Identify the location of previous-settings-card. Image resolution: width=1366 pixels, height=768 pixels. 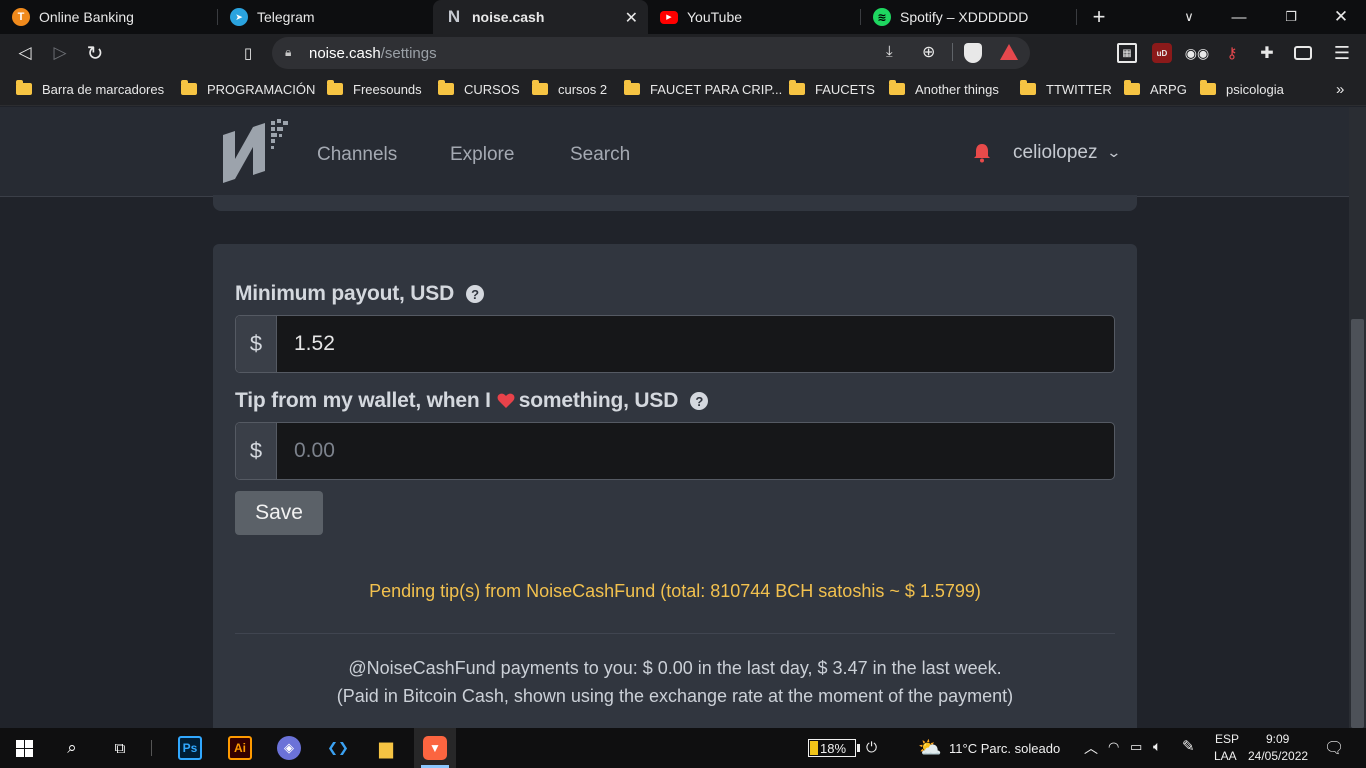
(675, 203).